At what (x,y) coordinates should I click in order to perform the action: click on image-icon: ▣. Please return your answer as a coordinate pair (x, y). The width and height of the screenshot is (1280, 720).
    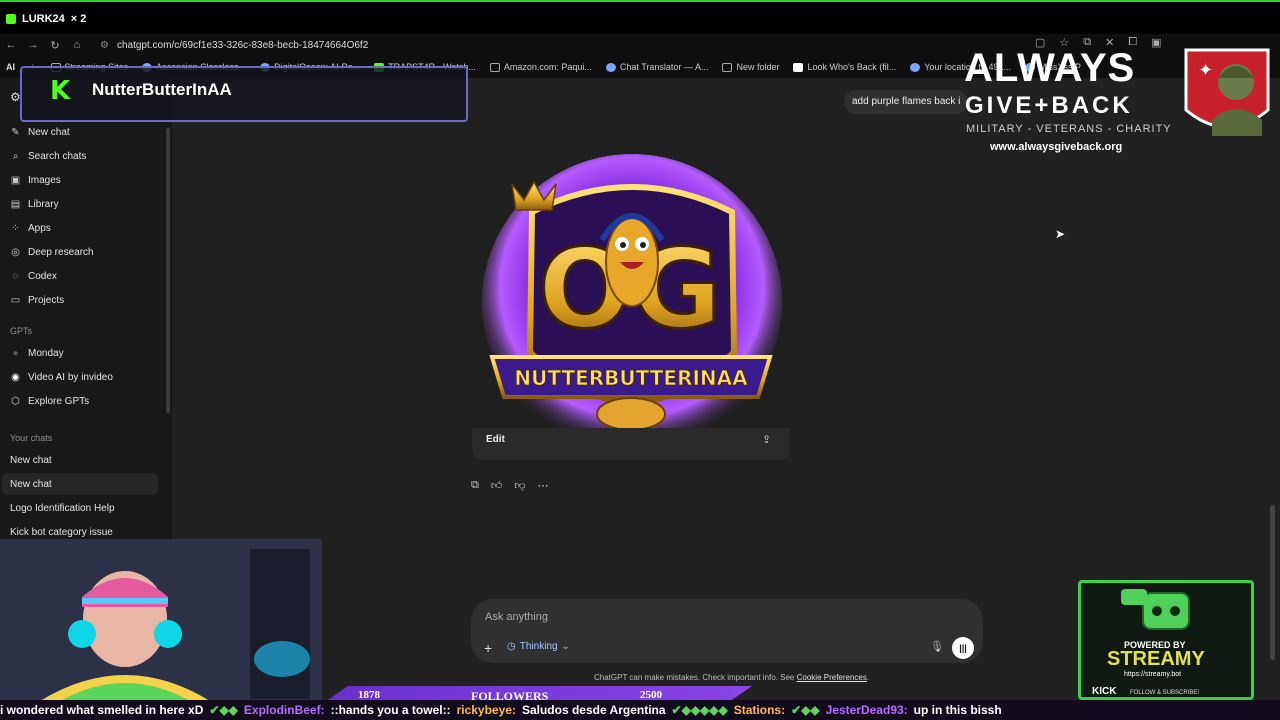
    Looking at the image, I should click on (15, 180).